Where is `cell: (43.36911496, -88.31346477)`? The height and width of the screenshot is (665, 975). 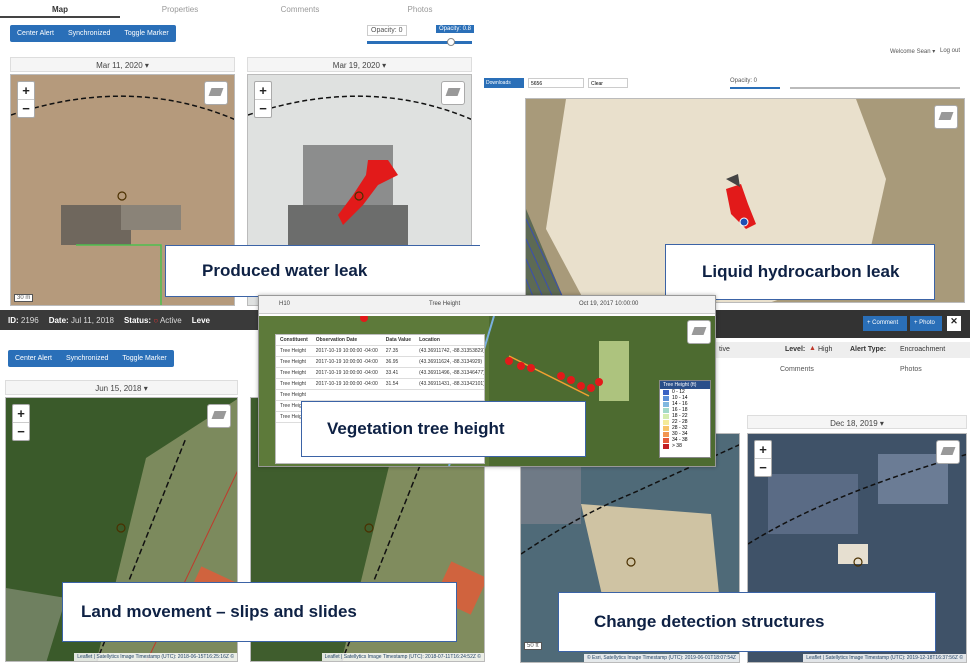
cell: (43.36911496, -88.31346477) is located at coordinates (449, 373).